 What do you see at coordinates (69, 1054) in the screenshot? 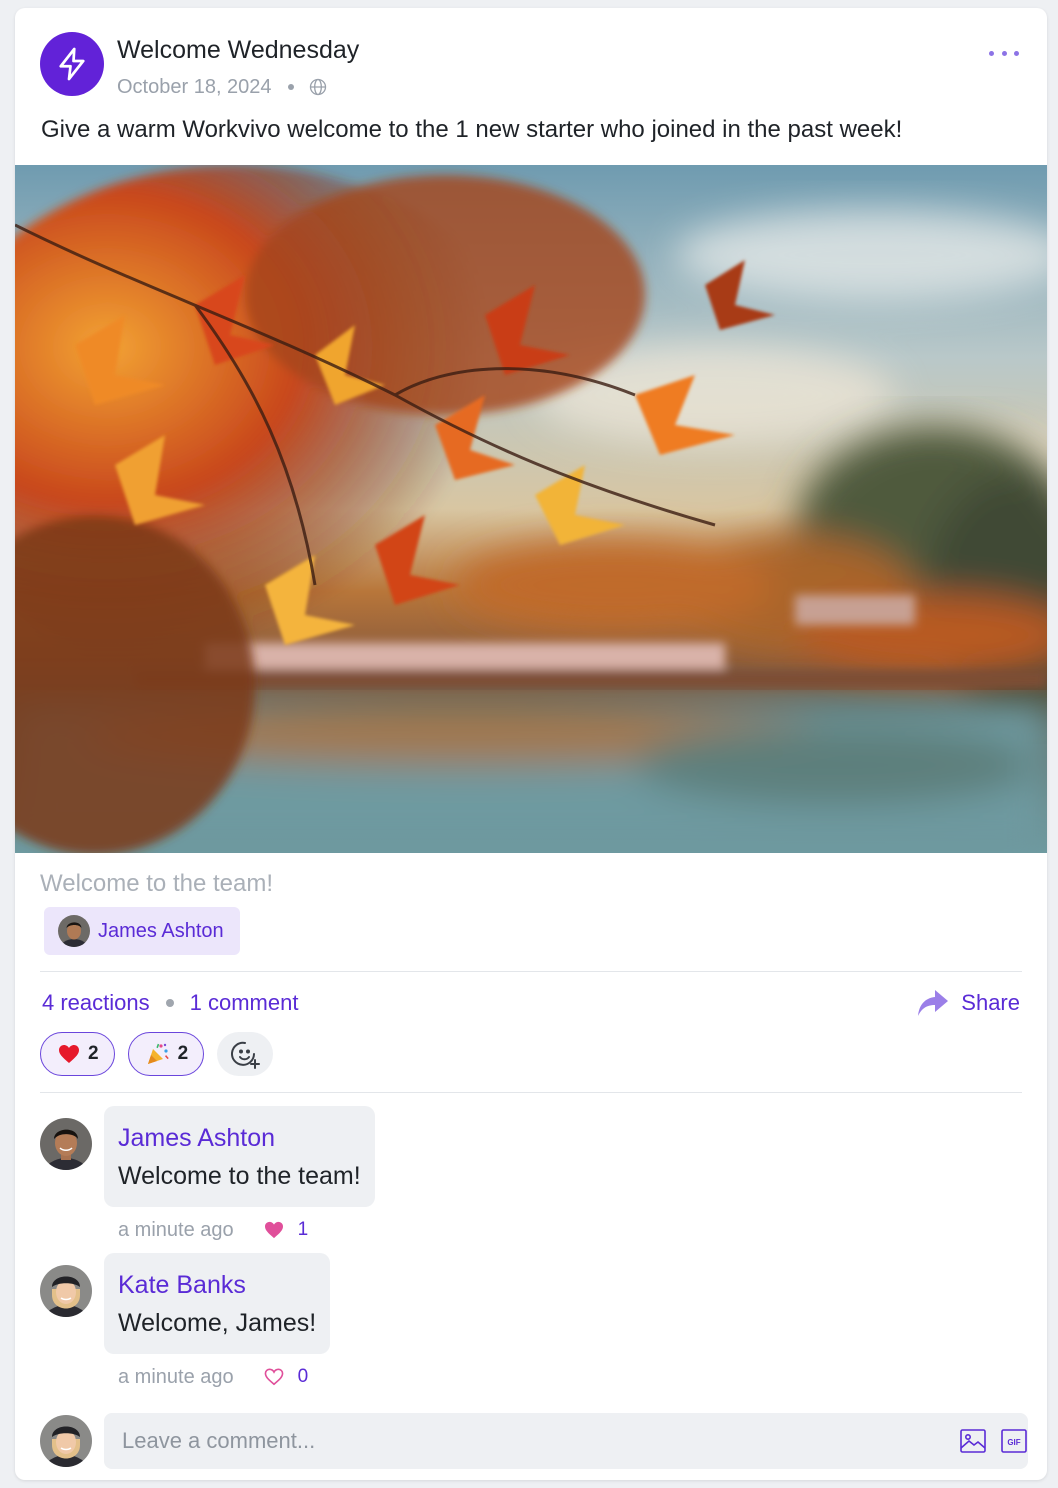
I see `heart-emoji-icon` at bounding box center [69, 1054].